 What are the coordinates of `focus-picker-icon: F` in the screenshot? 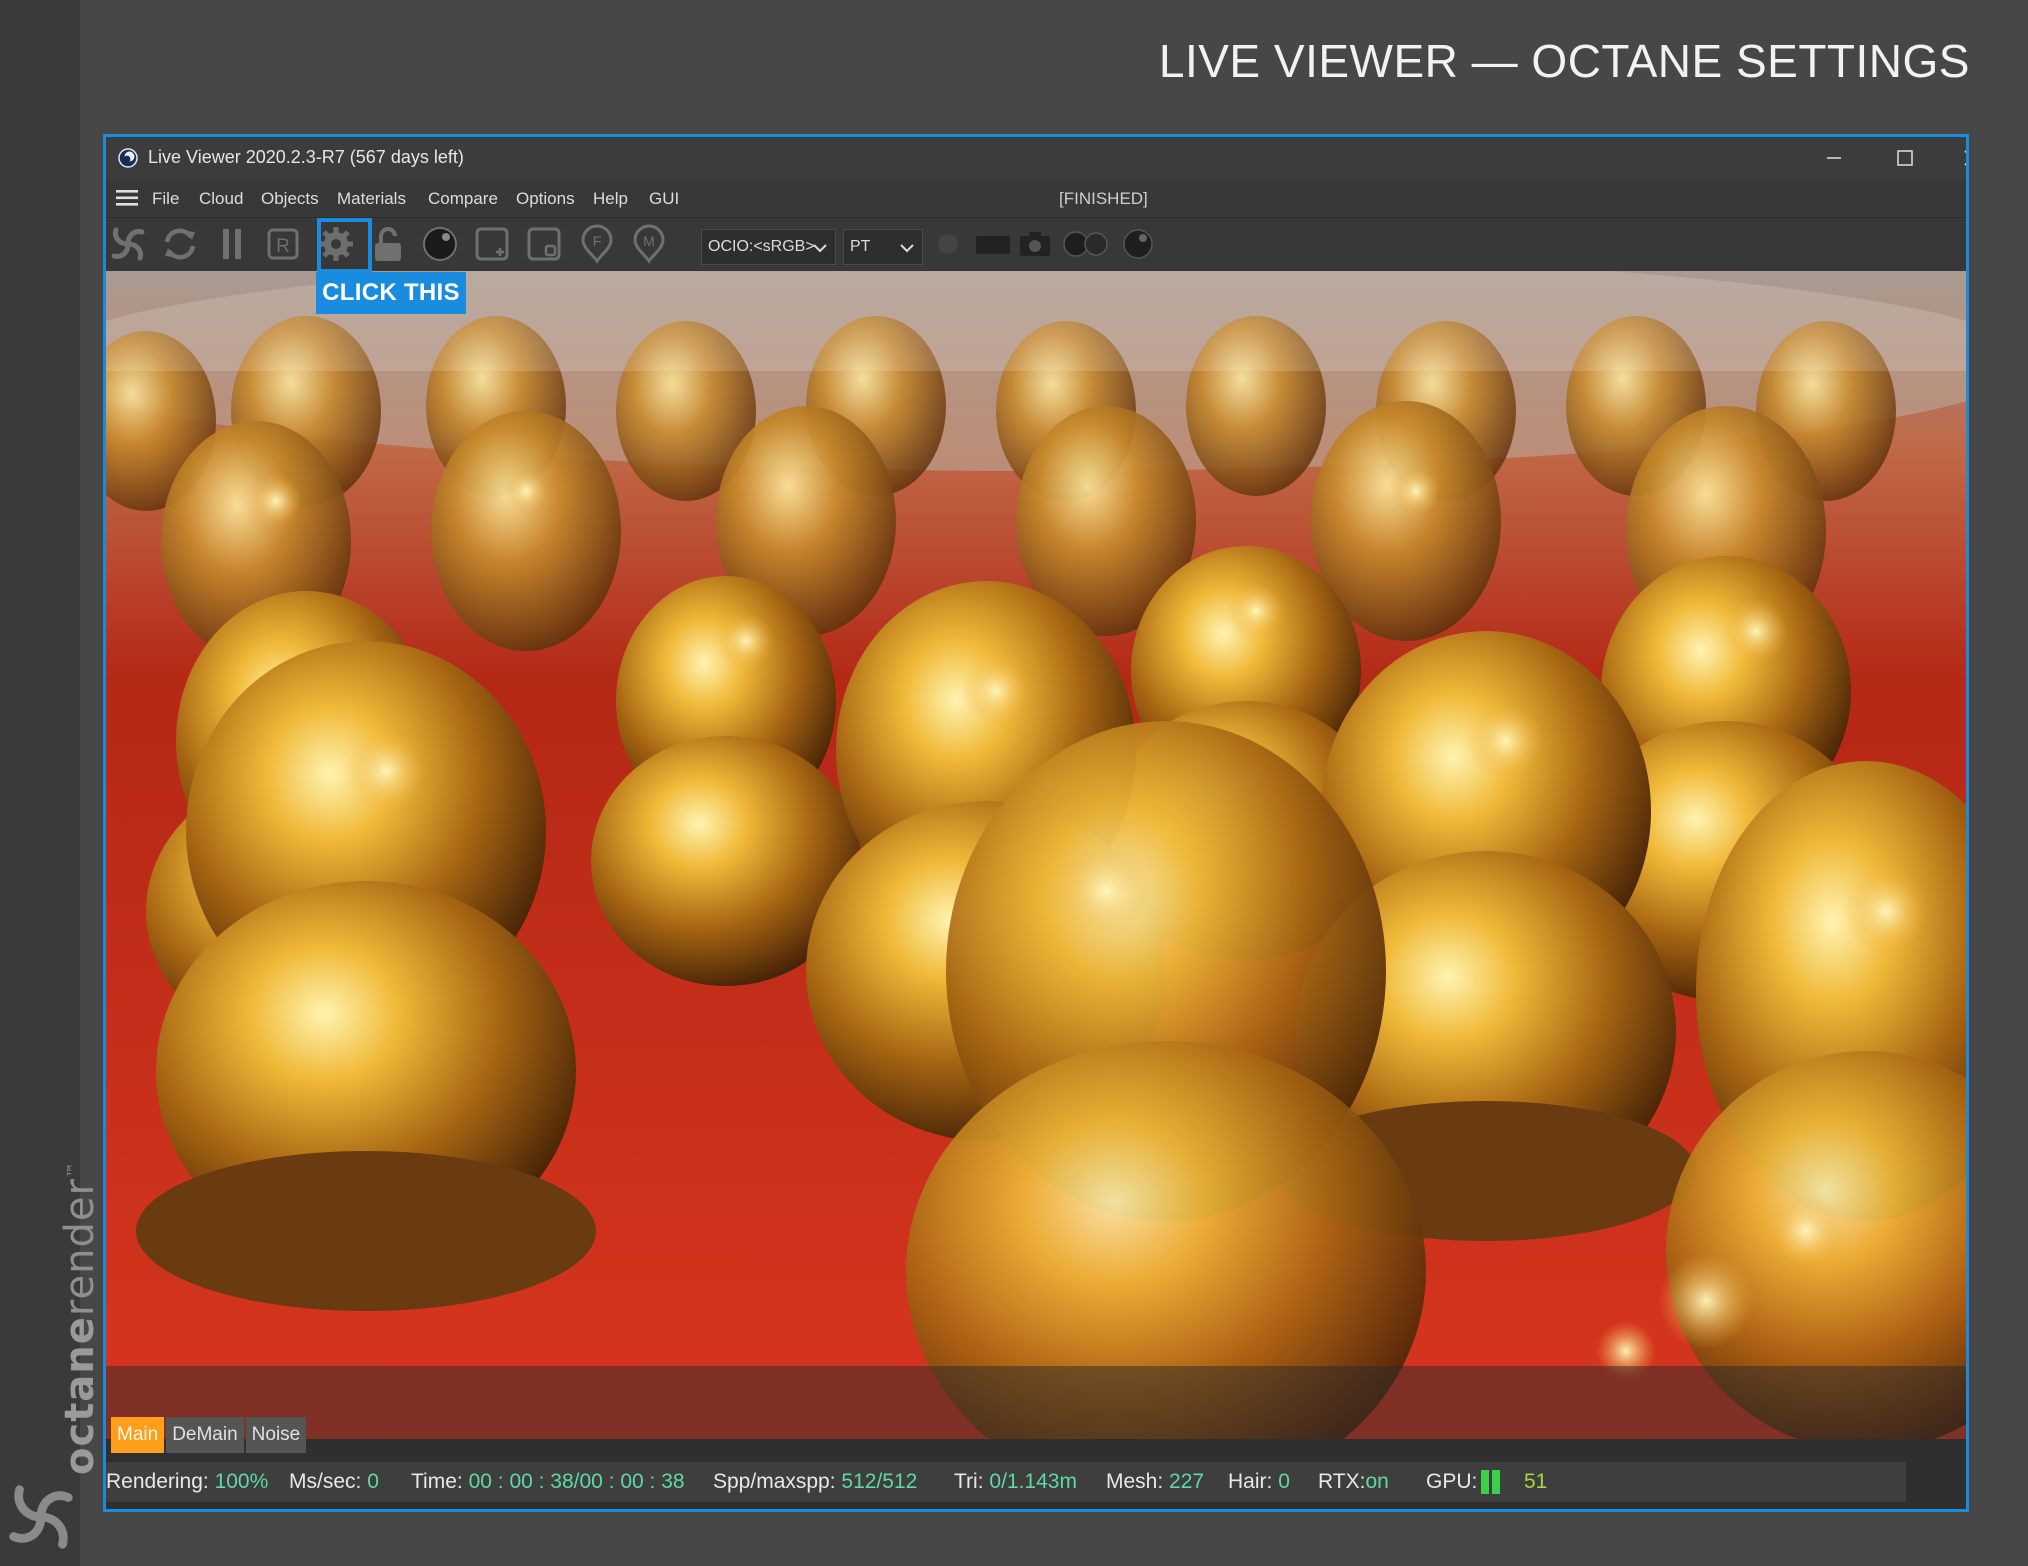 It's located at (597, 244).